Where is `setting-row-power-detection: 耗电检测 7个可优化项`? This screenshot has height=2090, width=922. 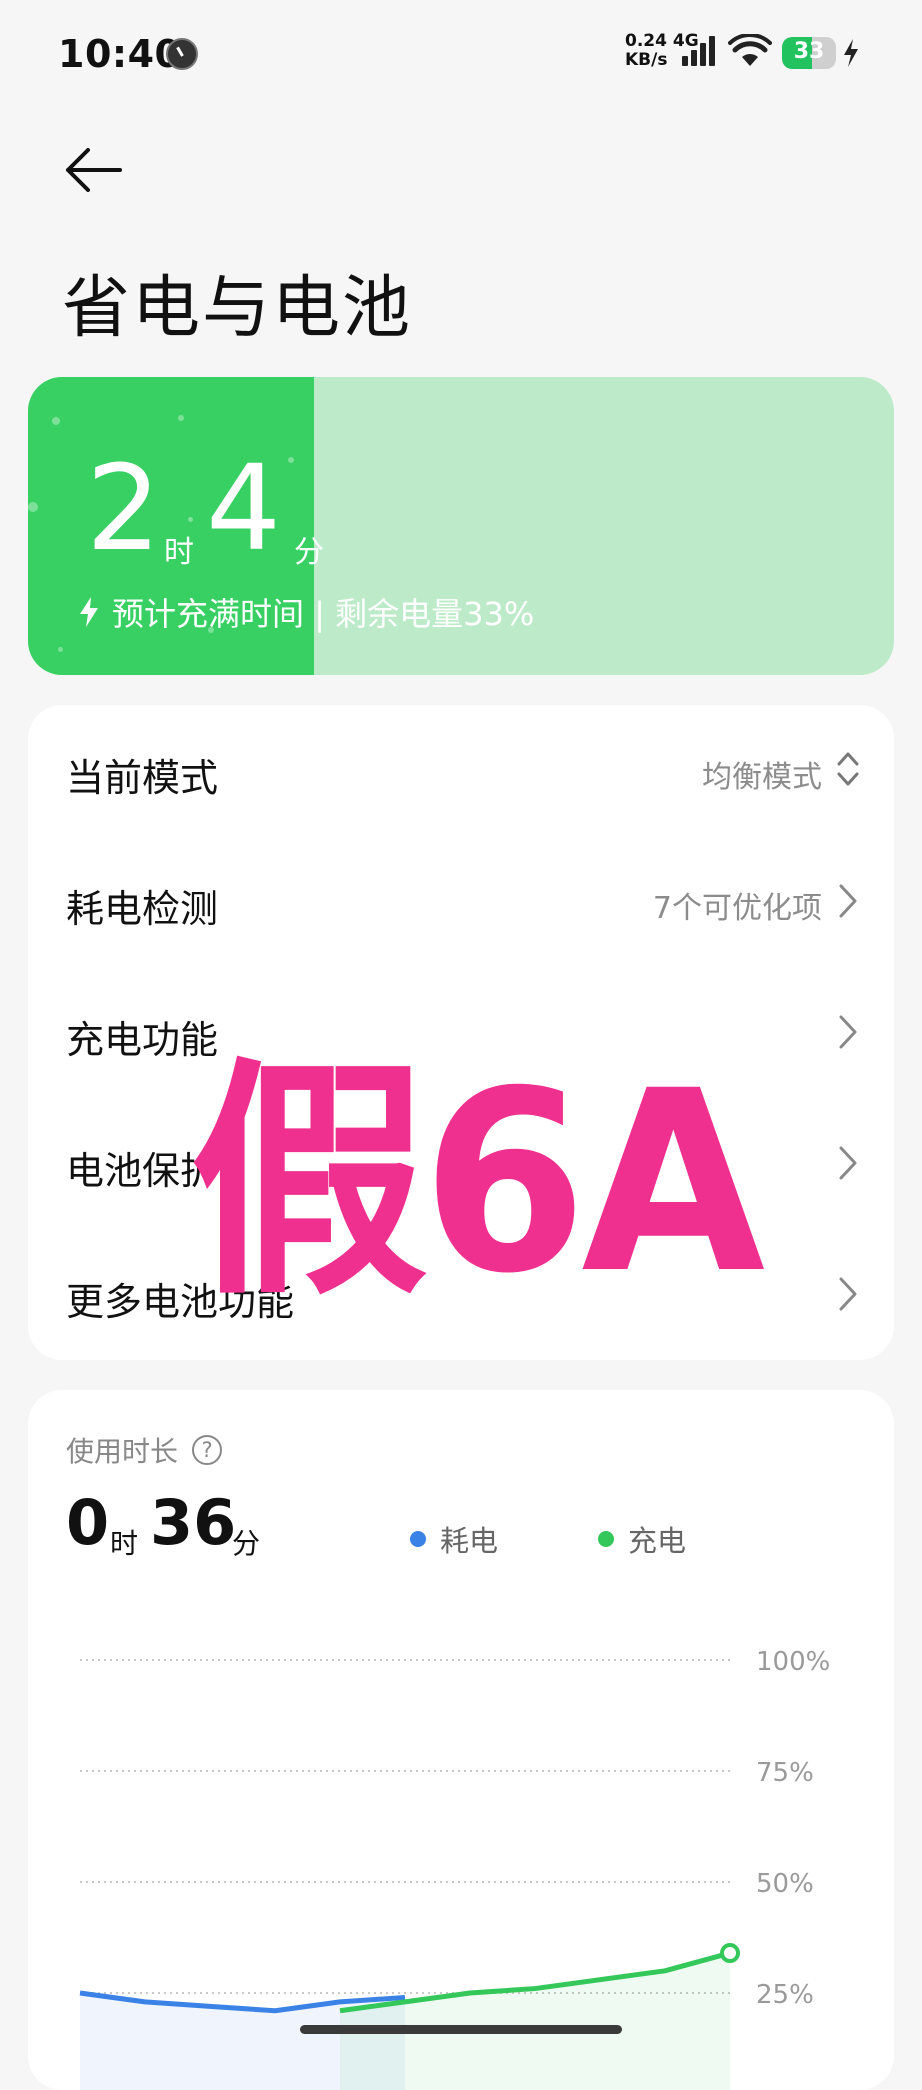
setting-row-power-detection: 耗电检测 7个可优化项 is located at coordinates (461, 901).